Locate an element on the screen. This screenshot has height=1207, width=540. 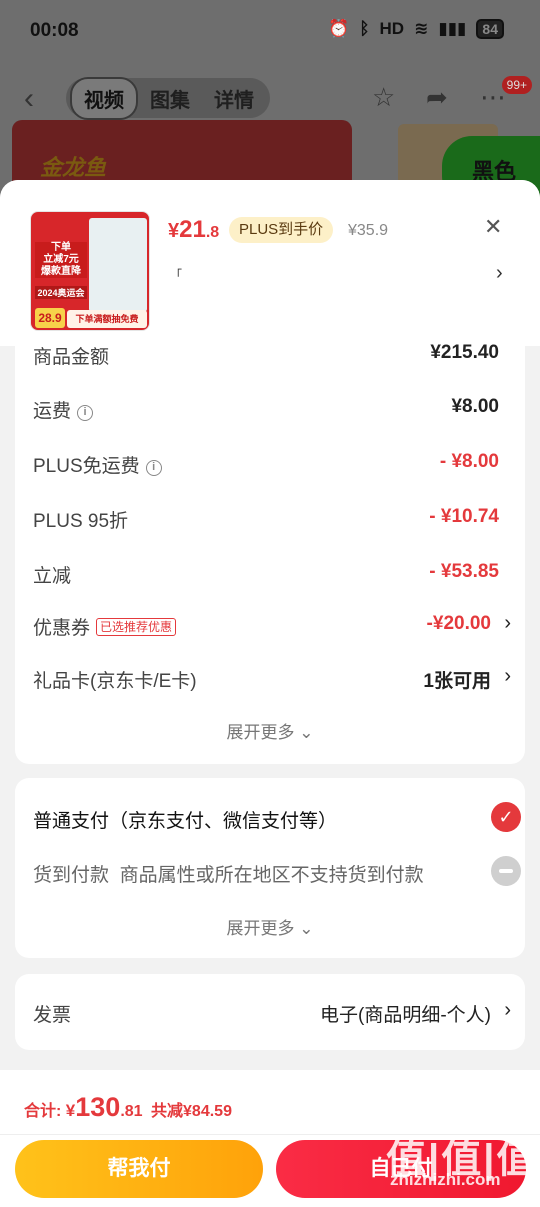
help-me-pay-button: 帮我付 is located at coordinates (139, 1169).